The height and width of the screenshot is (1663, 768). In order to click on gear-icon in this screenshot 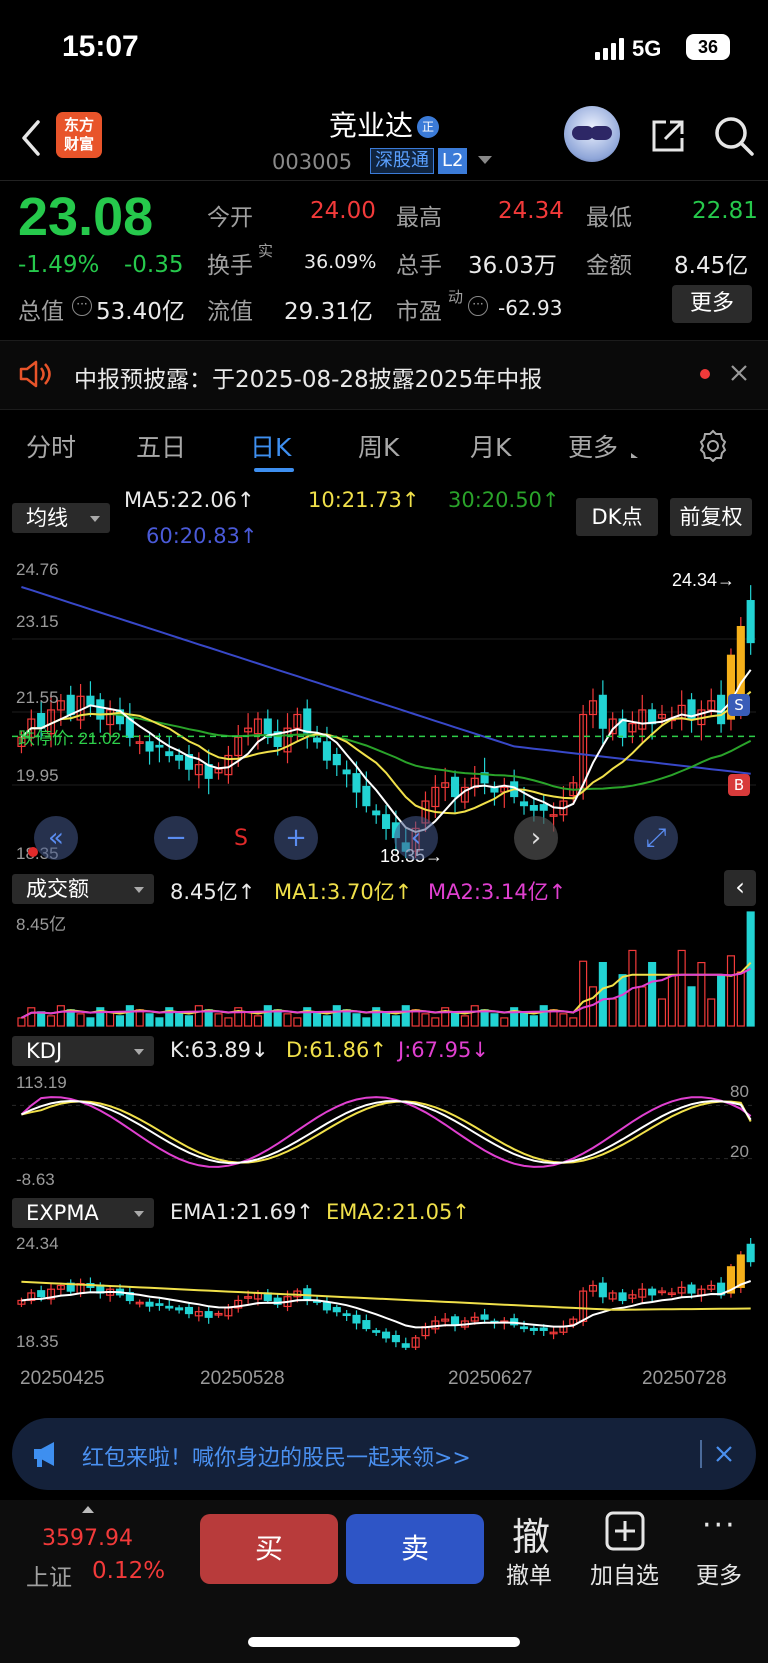, I will do `click(713, 445)`.